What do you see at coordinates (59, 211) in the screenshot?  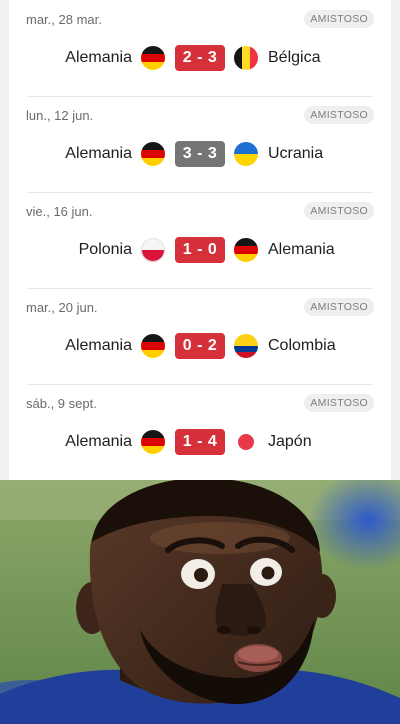 I see `match-date: vie., 16 jun.` at bounding box center [59, 211].